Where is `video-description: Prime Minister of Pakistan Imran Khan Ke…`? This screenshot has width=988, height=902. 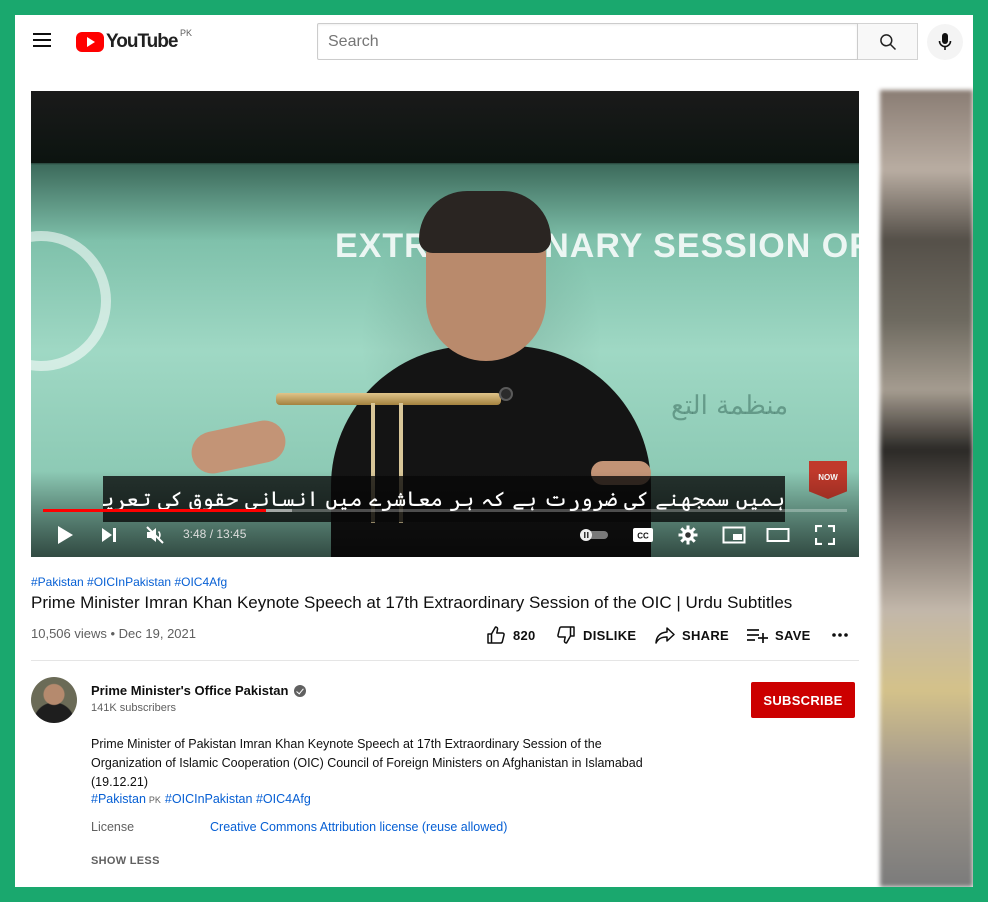 video-description: Prime Minister of Pakistan Imran Khan Ke… is located at coordinates (367, 763).